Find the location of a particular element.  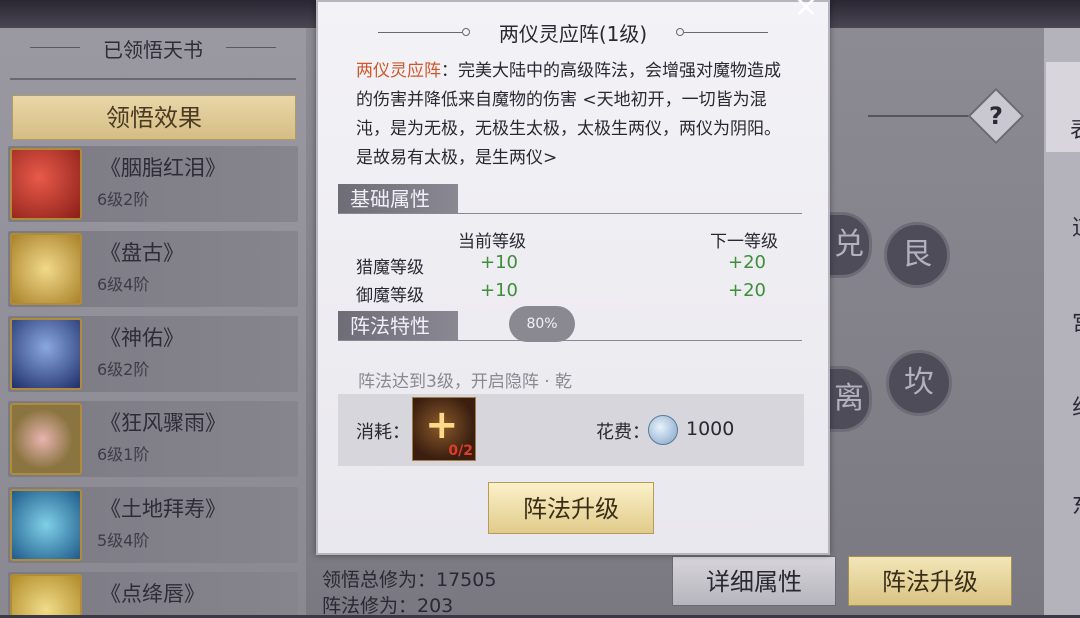

trigram-node: 坎 is located at coordinates (919, 383).